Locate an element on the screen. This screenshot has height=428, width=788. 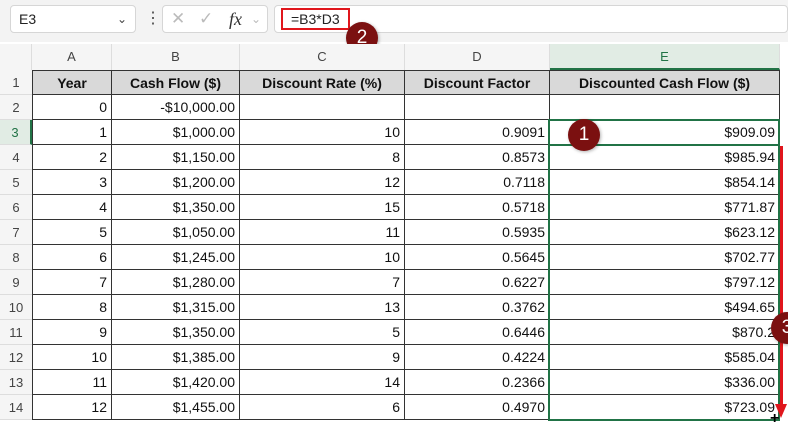
table-cell: 0.5645 is located at coordinates (477, 257).